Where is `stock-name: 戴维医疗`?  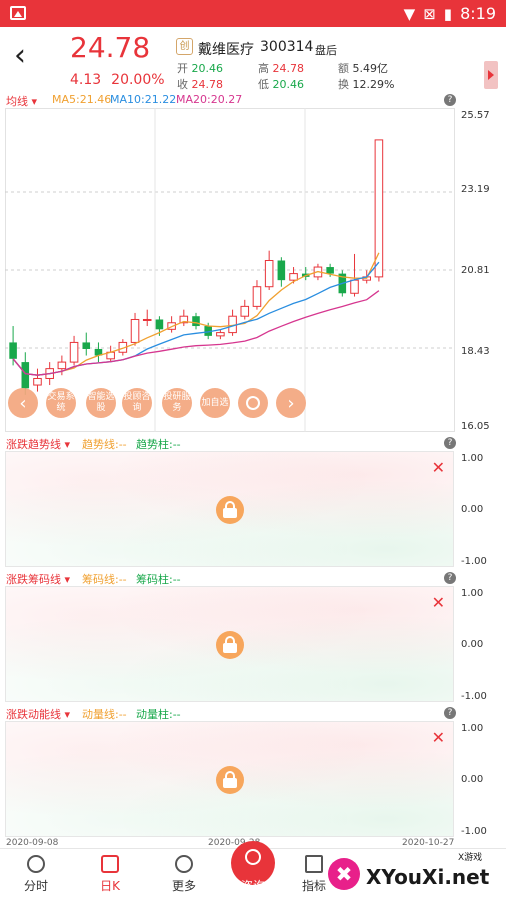
stock-name: 戴维医疗 is located at coordinates (226, 50).